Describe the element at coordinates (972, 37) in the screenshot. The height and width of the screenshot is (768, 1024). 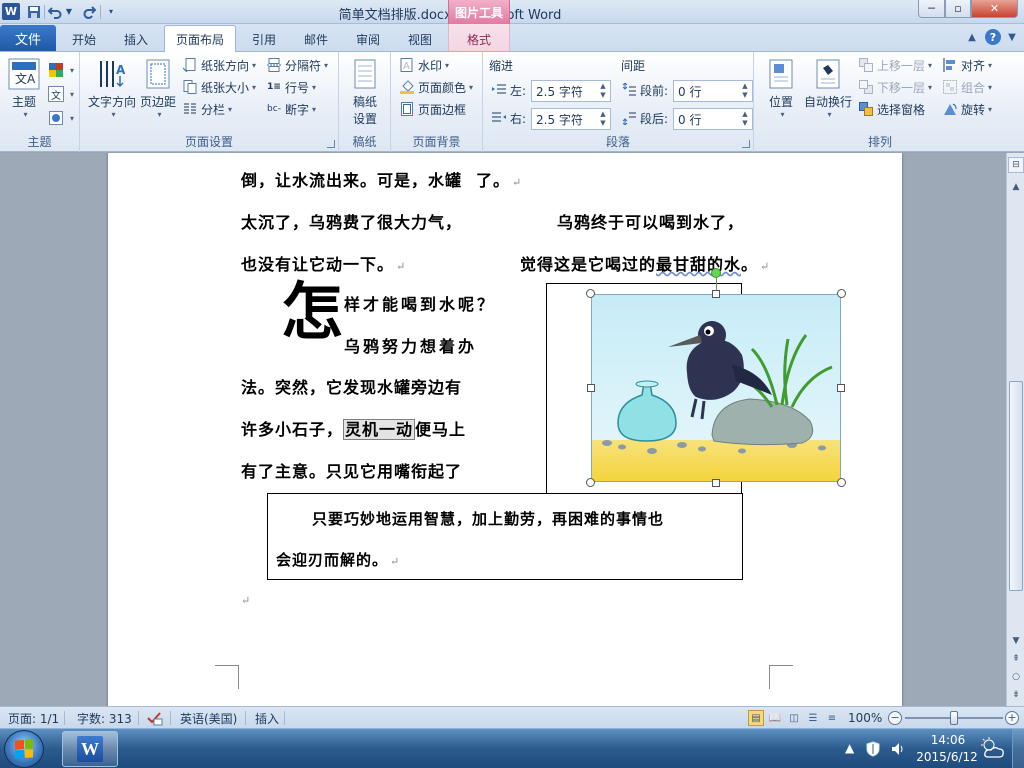
I see `minimize-ribbon-icon: ▲` at that location.